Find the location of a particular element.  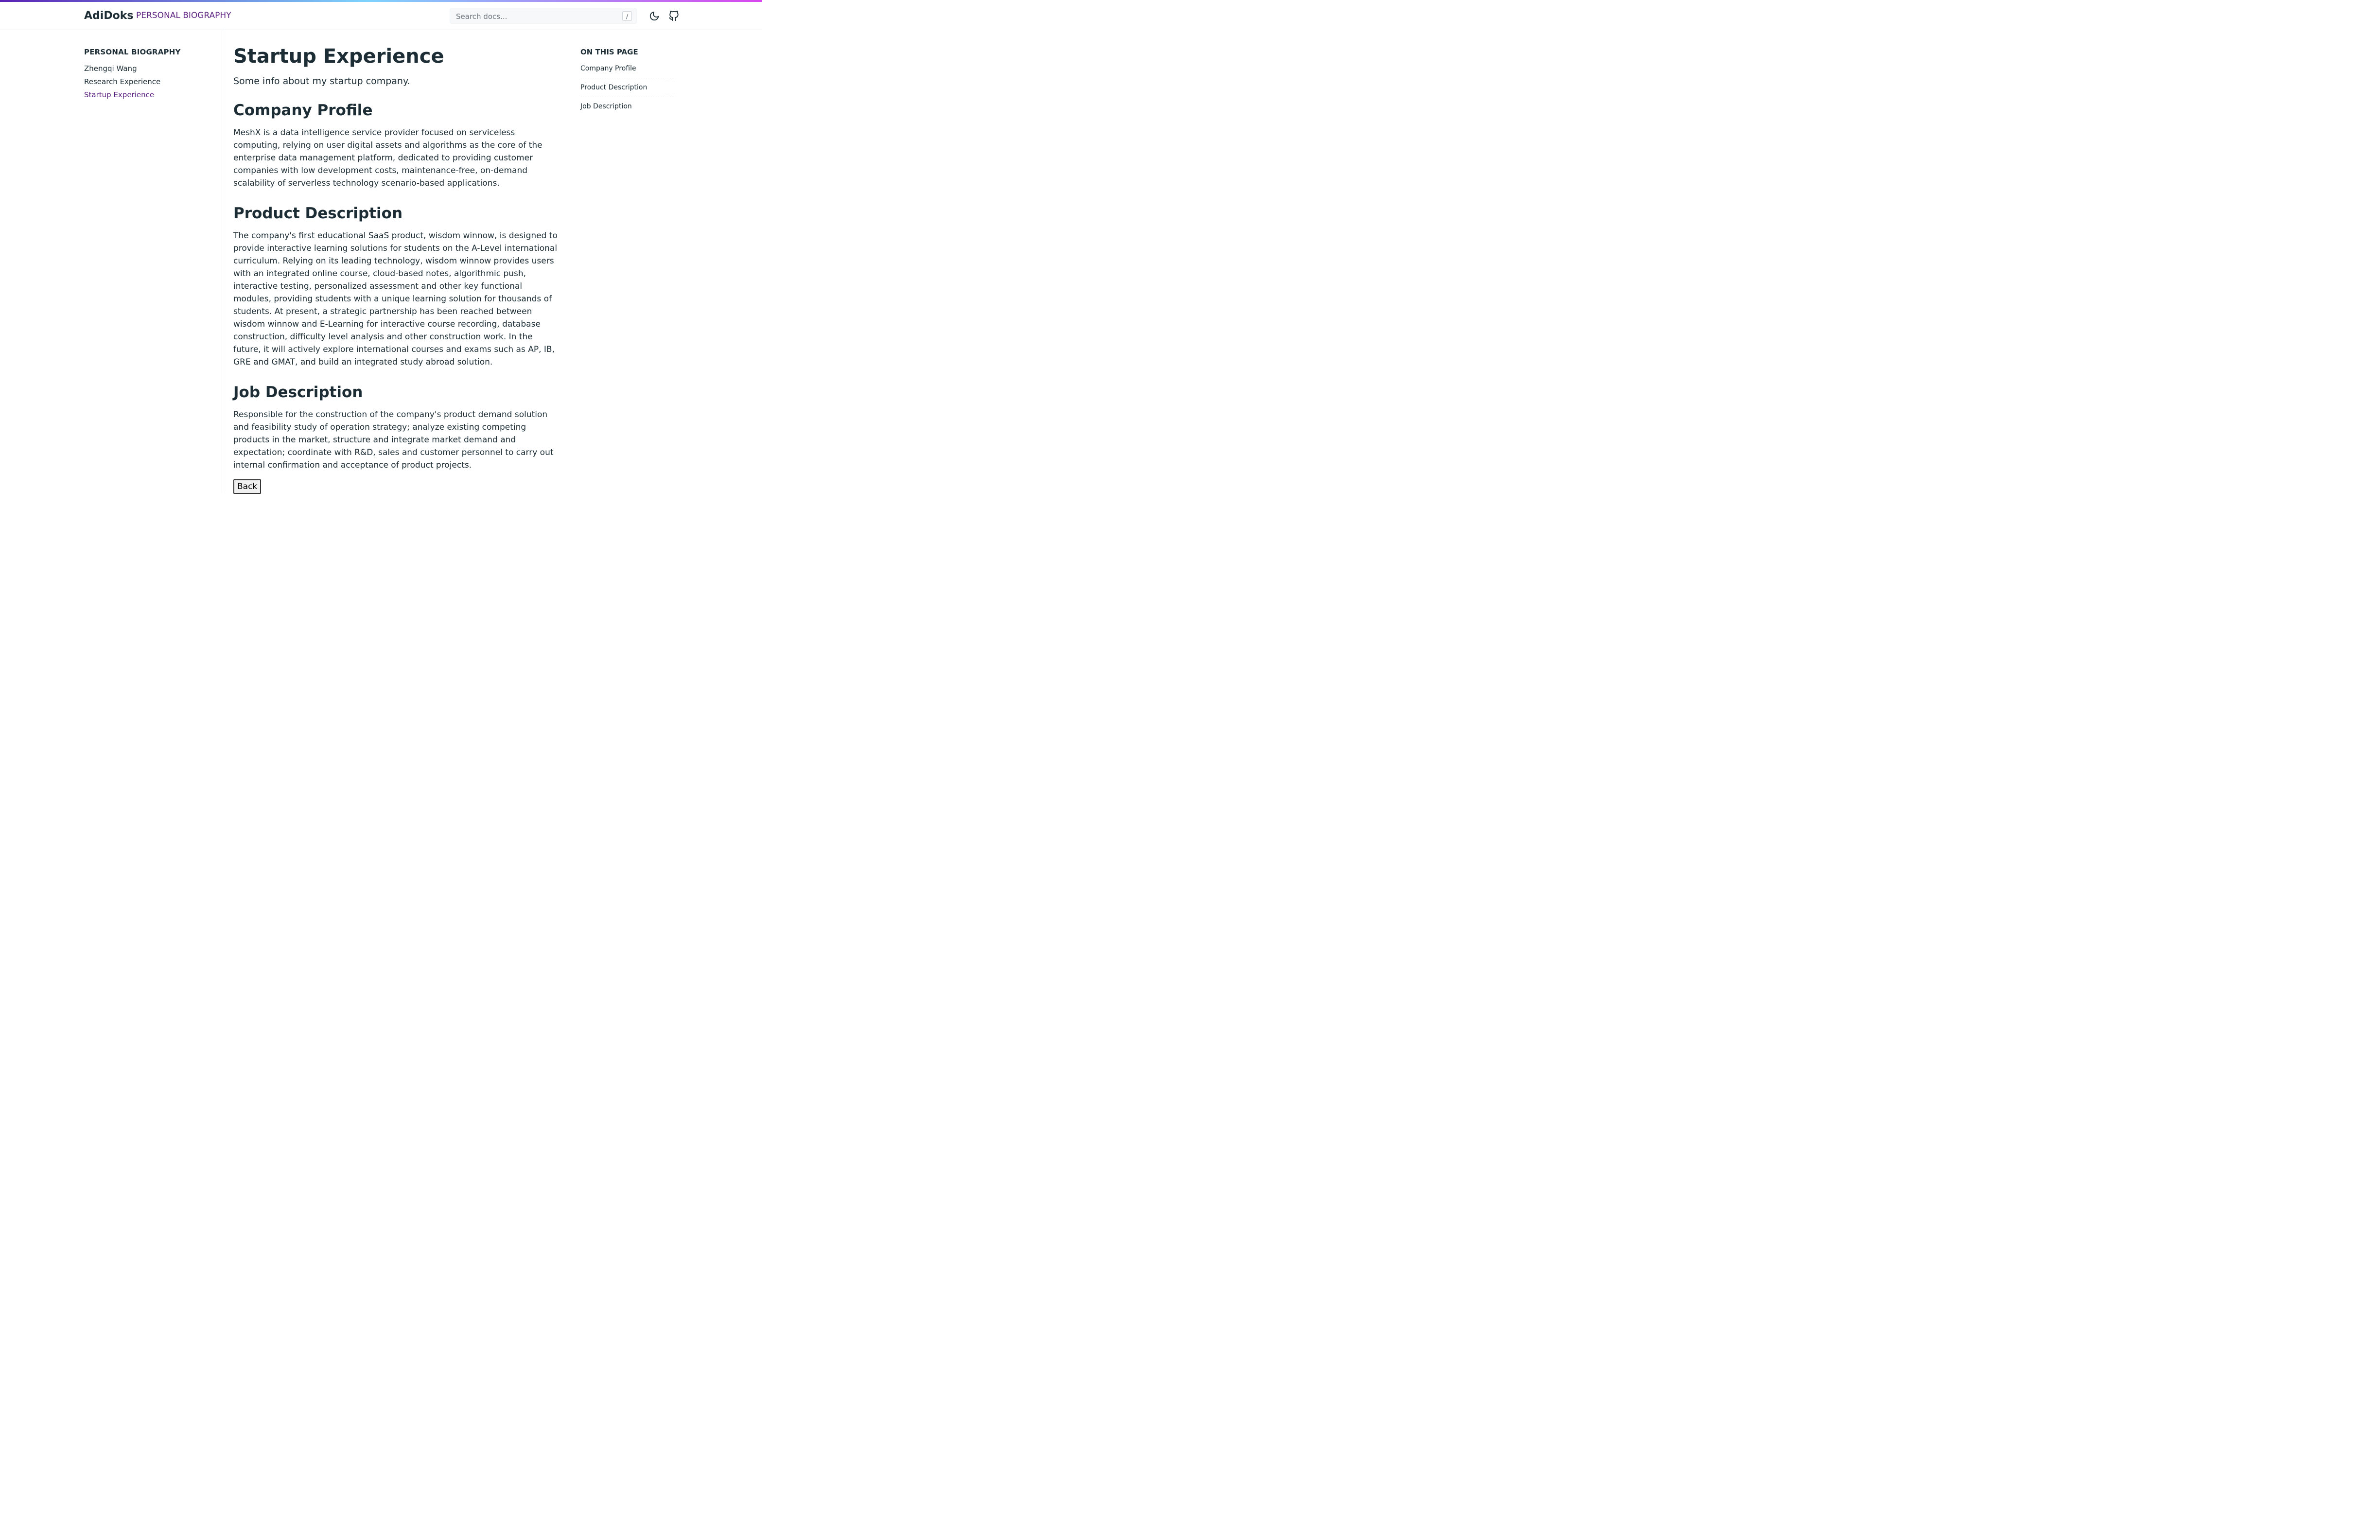

page-lead: Some info about my startup company. is located at coordinates (321, 81).